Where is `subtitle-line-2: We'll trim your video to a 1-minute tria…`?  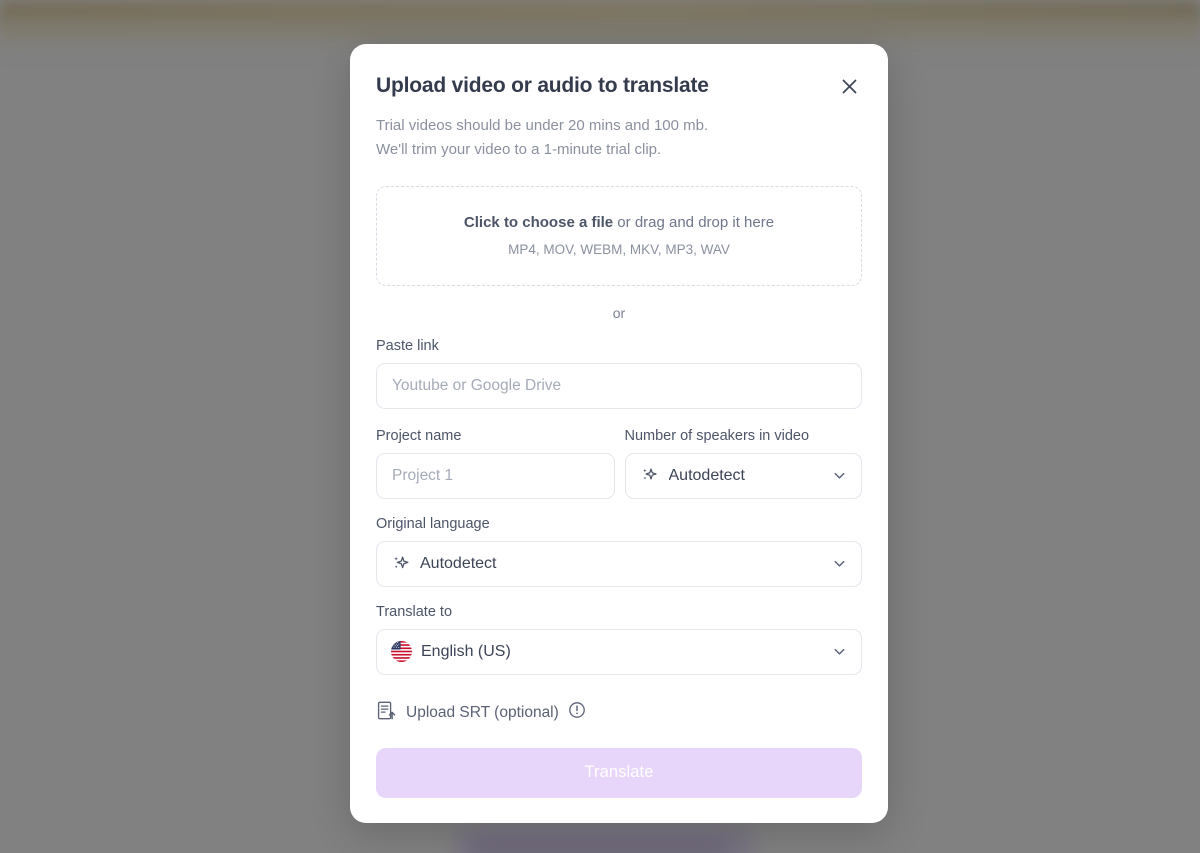 subtitle-line-2: We'll trim your video to a 1-minute tria… is located at coordinates (519, 150).